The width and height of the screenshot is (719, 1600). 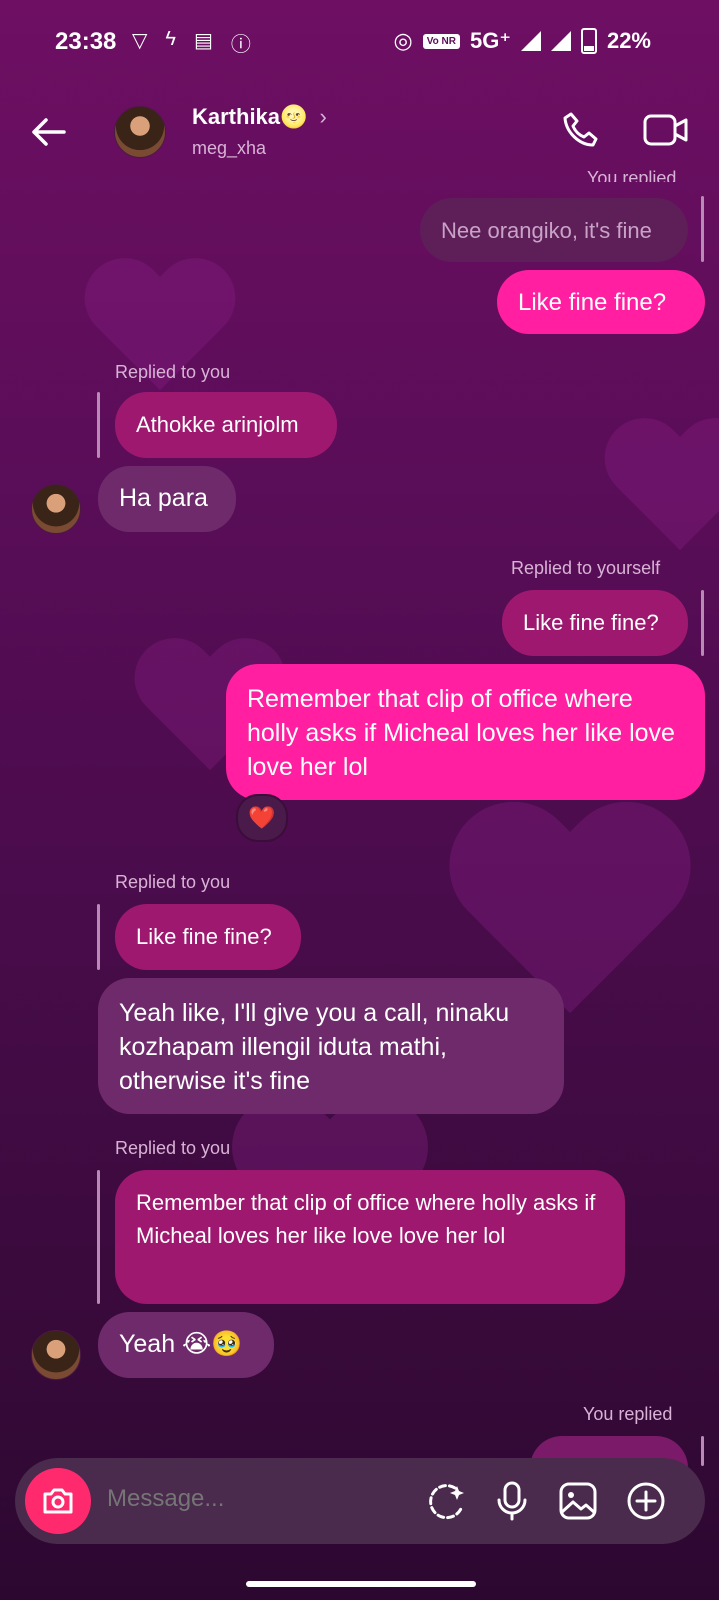 What do you see at coordinates (512, 1501) in the screenshot?
I see `microphone-icon` at bounding box center [512, 1501].